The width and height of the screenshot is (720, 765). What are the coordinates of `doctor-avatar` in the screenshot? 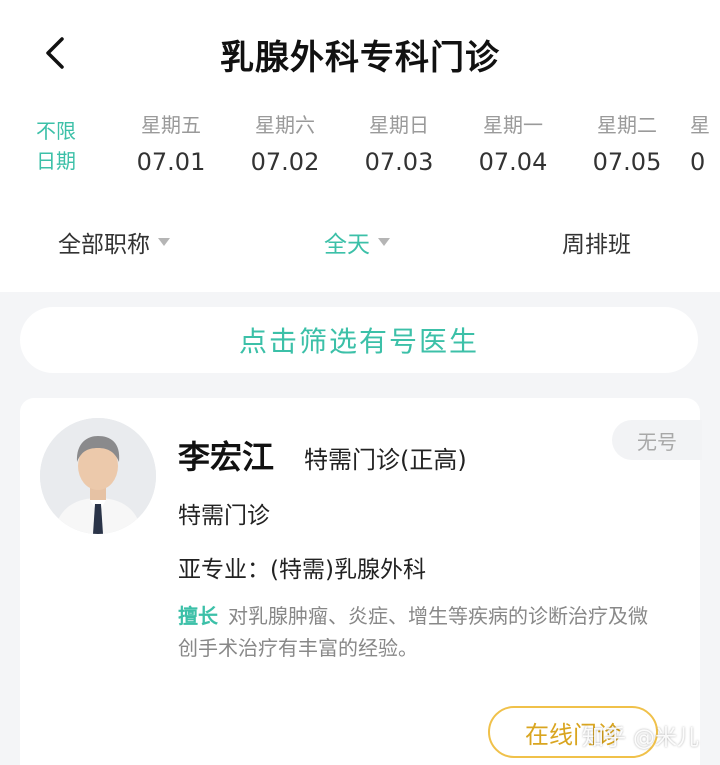 It's located at (98, 476).